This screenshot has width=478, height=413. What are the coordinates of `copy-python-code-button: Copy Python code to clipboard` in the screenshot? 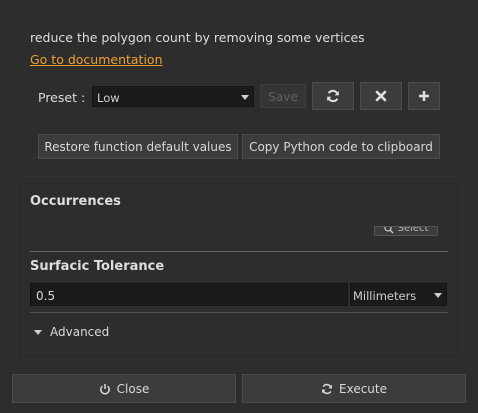 It's located at (341, 146).